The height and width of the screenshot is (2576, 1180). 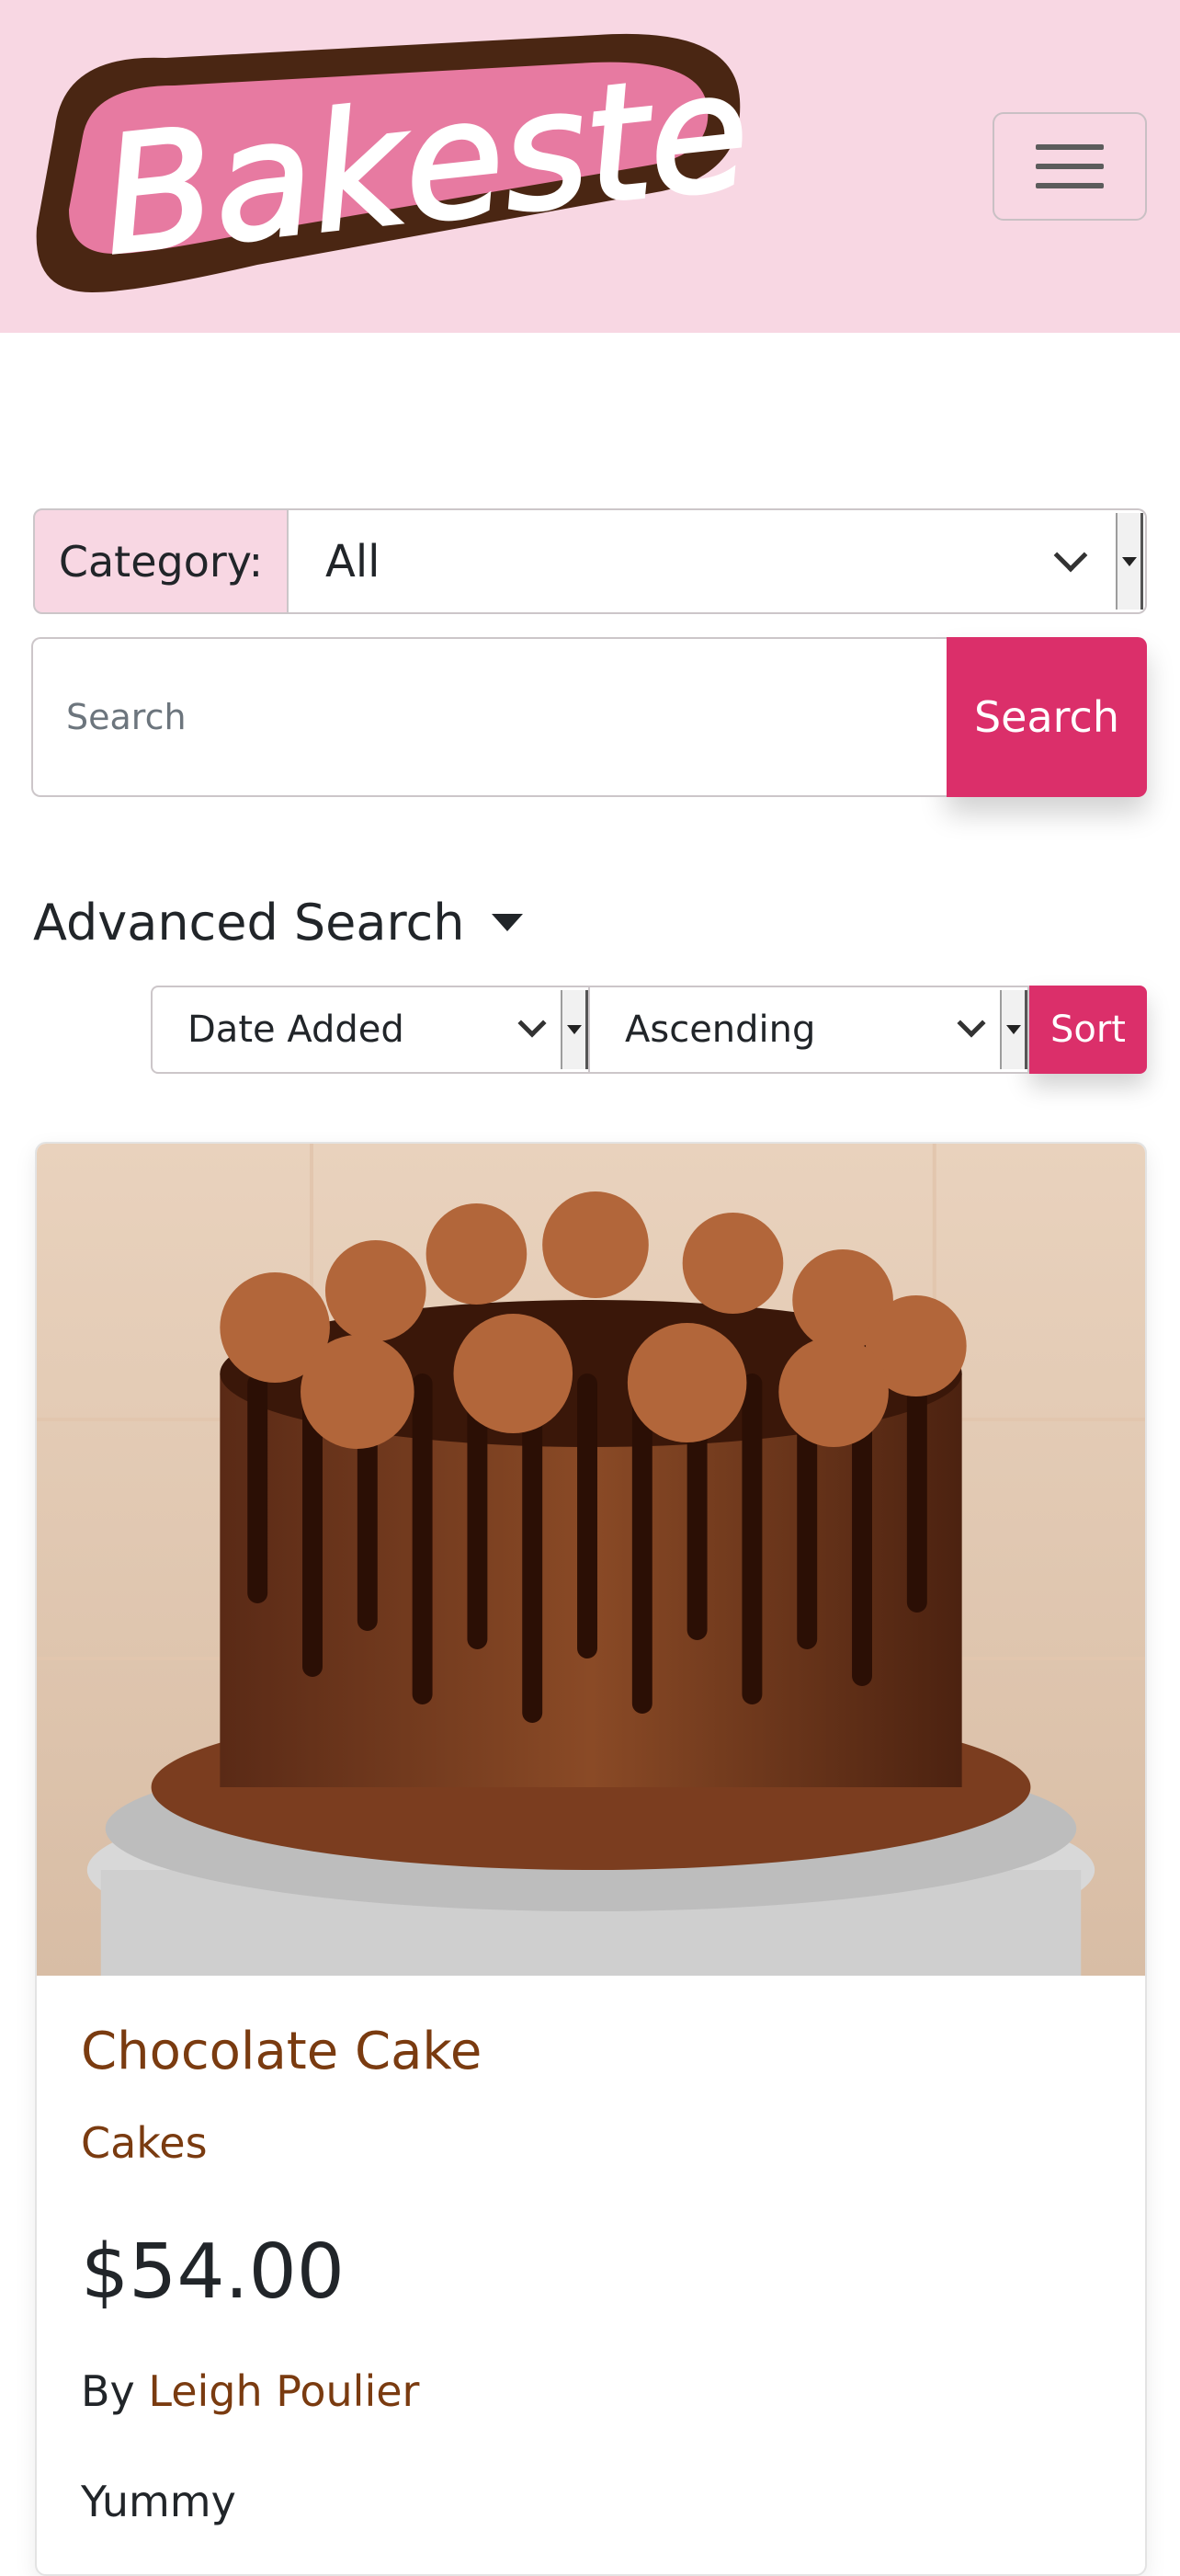 I want to click on product-author: By Leigh Poulier, so click(x=250, y=2391).